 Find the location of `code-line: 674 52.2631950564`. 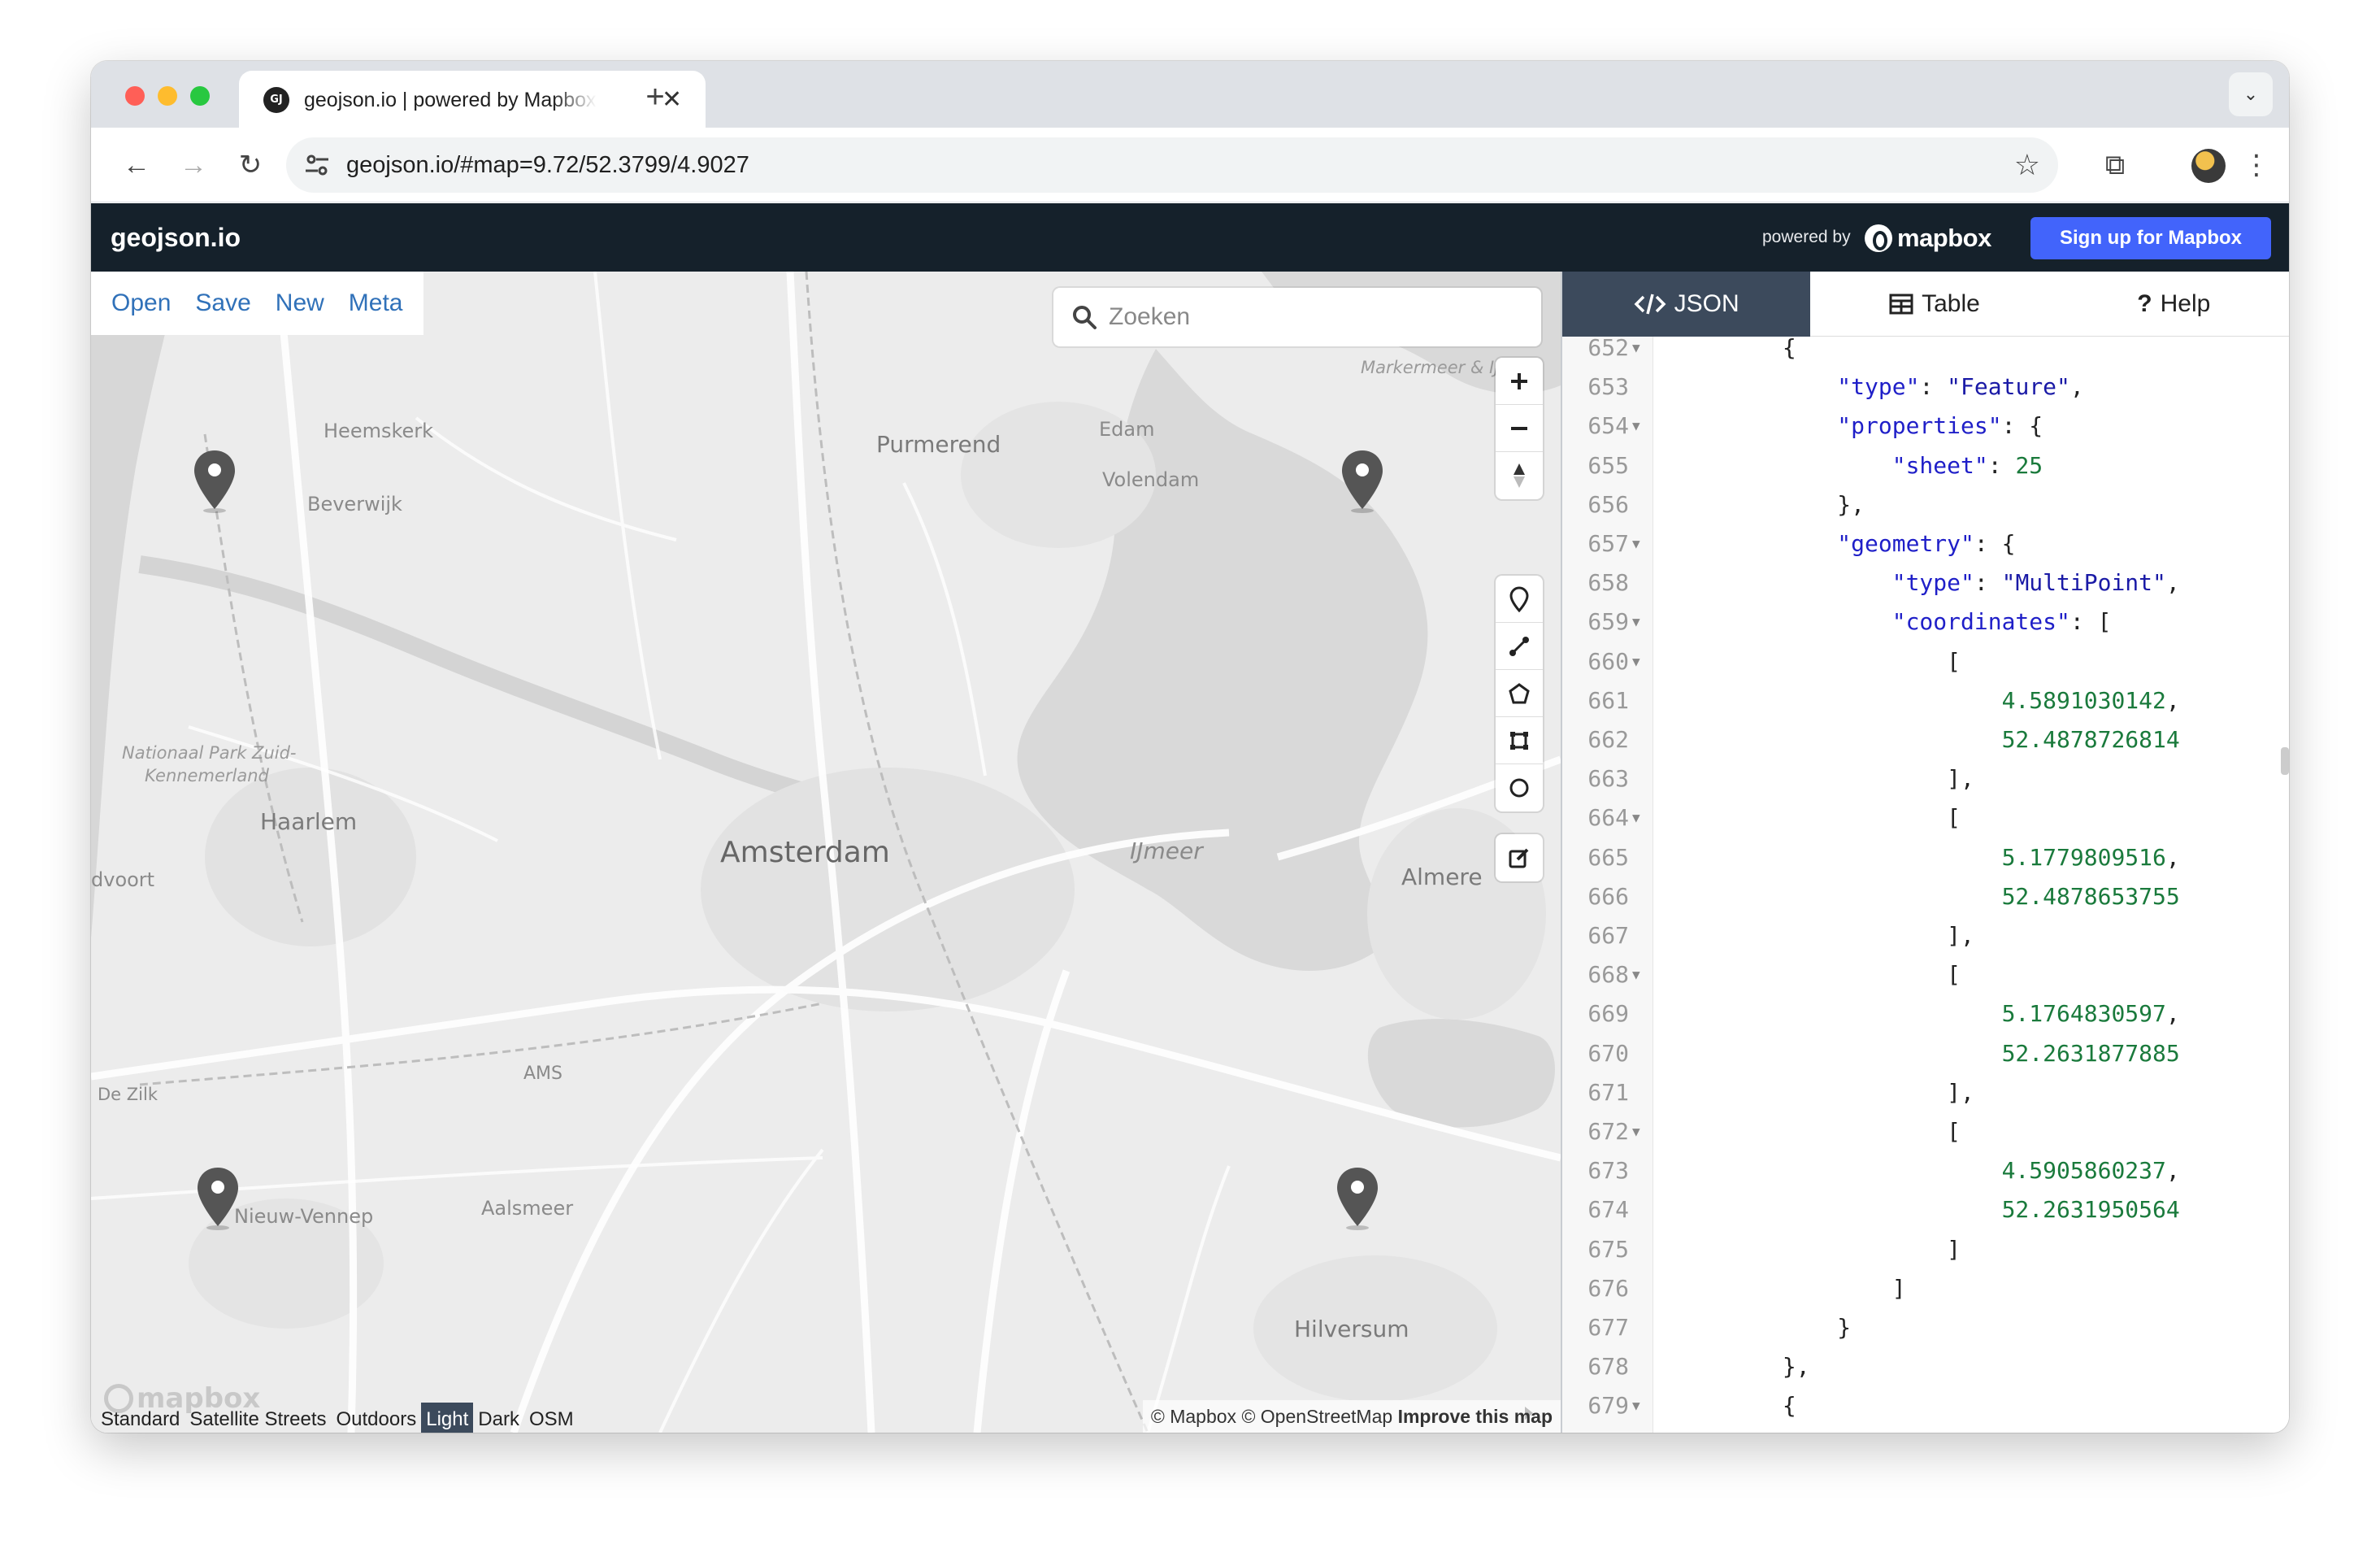

code-line: 674 52.2631950564 is located at coordinates (1926, 1209).